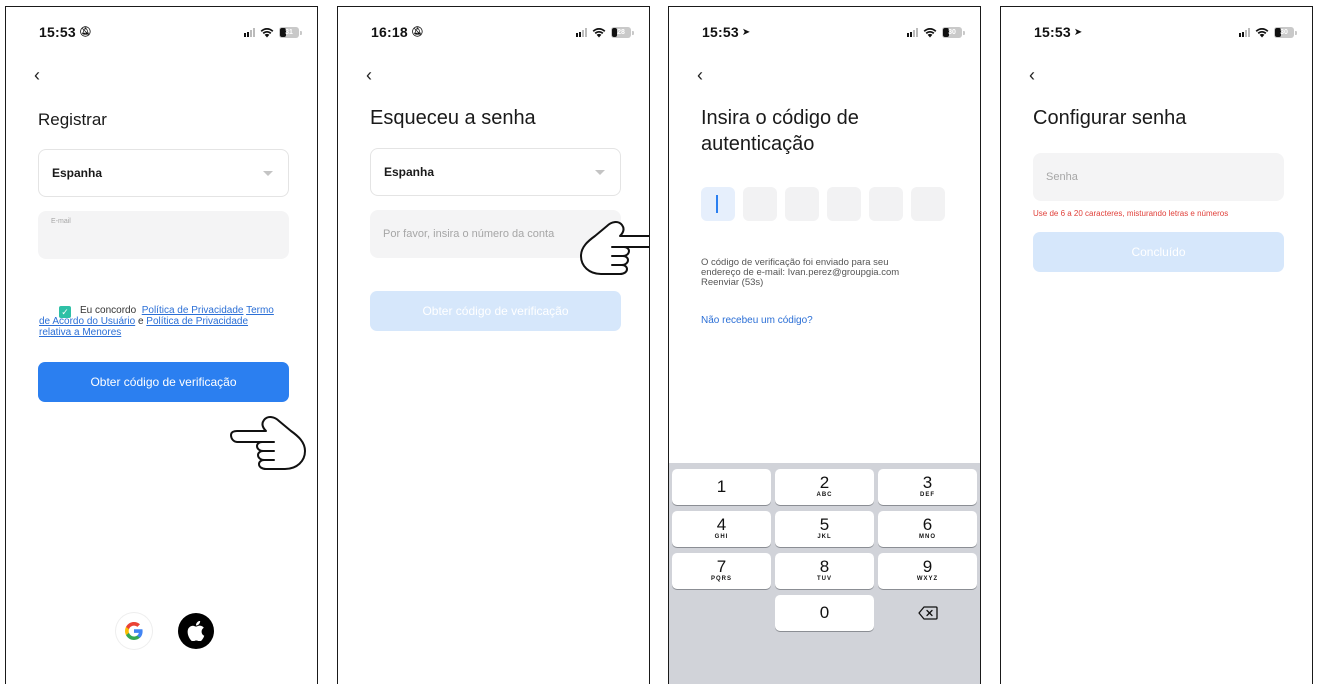  Describe the element at coordinates (824, 529) in the screenshot. I see `key-5: 5 JKL` at that location.